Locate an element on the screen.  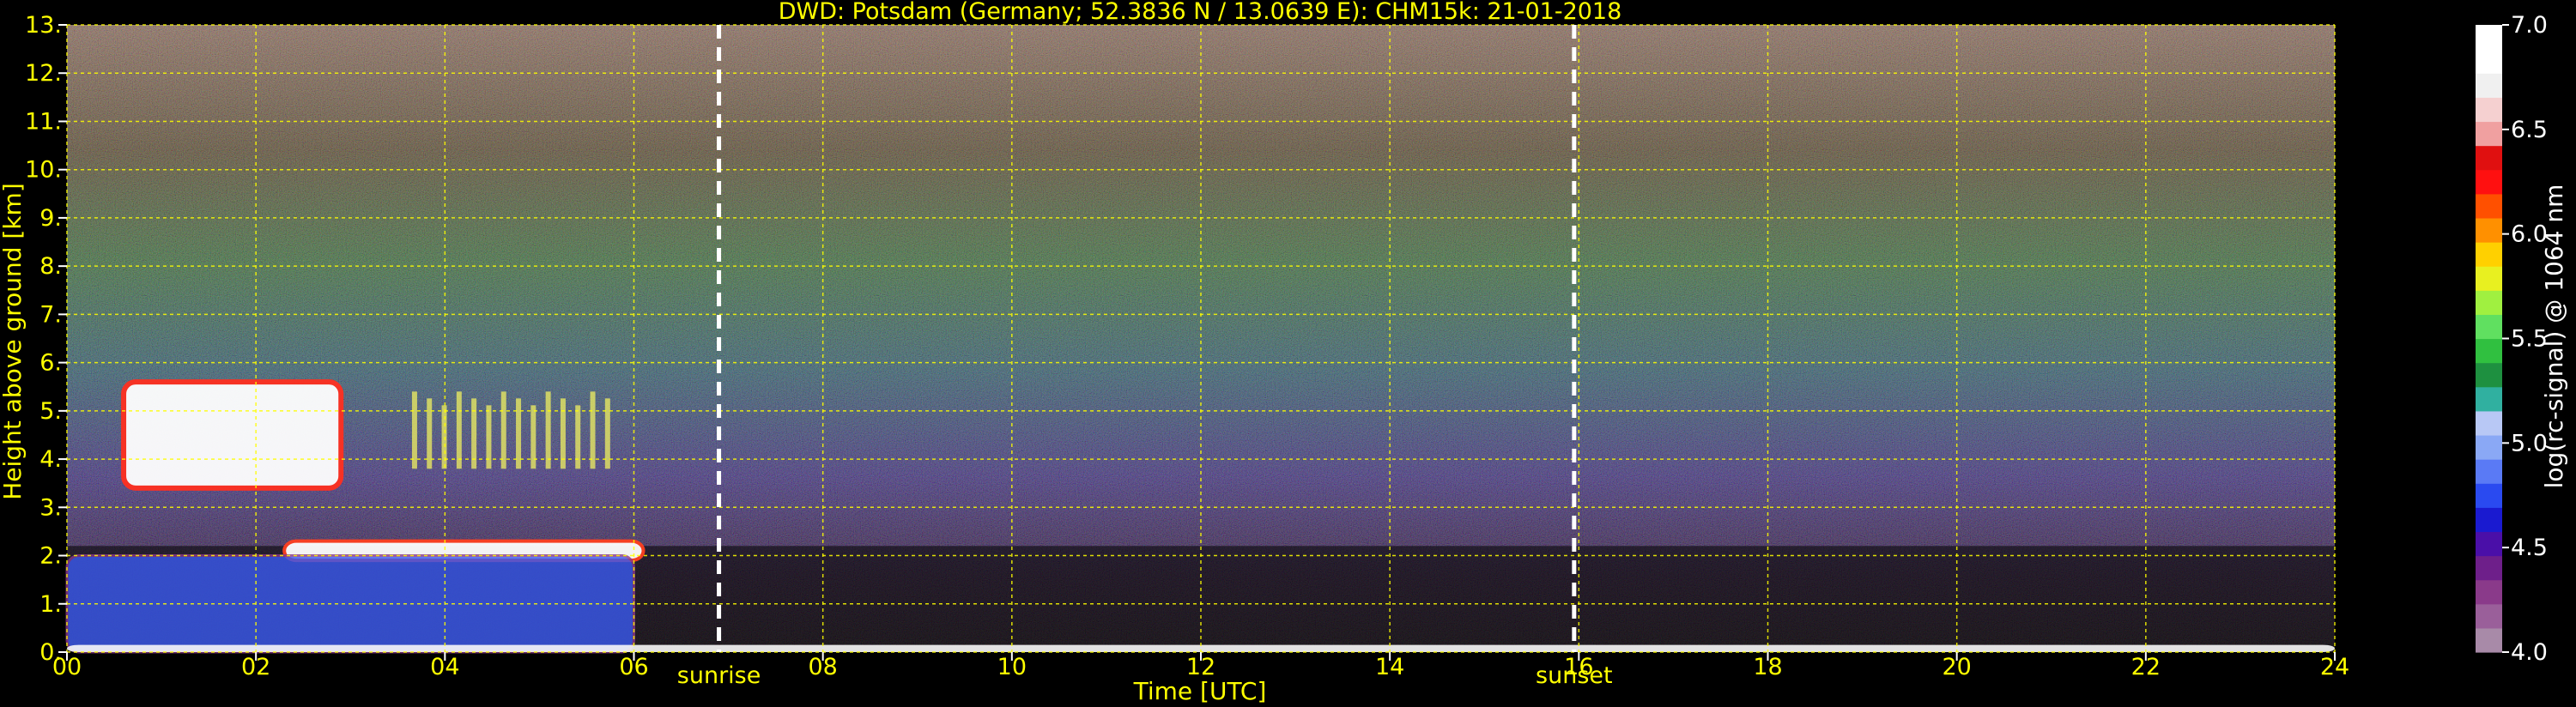
x-tick-label: 24 is located at coordinates (2334, 667).